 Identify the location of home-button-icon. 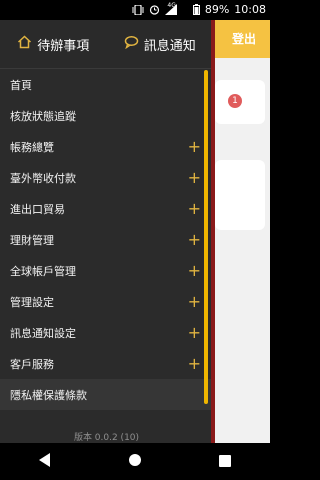
(135, 461).